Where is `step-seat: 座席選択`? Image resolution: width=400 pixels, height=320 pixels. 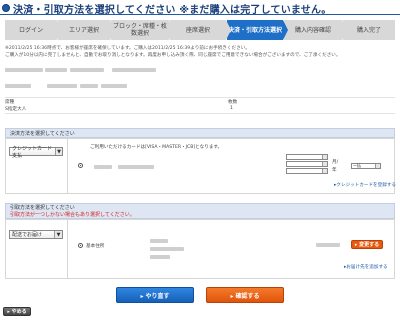
step-seat: 座席選択 is located at coordinates (200, 30).